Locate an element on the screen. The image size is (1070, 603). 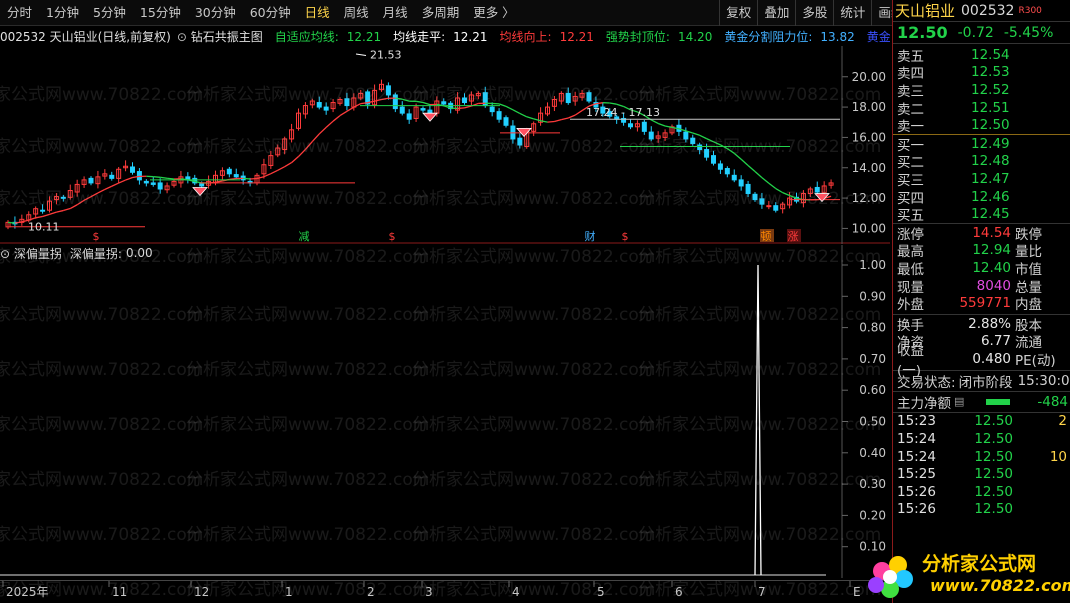
bid-level: 买一 12.49 is located at coordinates (981, 144).